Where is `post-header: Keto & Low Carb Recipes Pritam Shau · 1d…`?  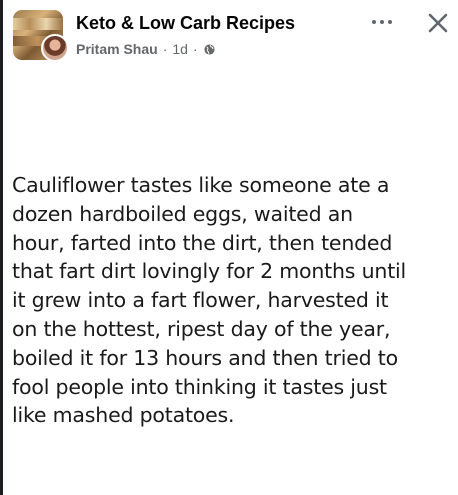 post-header: Keto & Low Carb Recipes Pritam Shau · 1d… is located at coordinates (230, 36).